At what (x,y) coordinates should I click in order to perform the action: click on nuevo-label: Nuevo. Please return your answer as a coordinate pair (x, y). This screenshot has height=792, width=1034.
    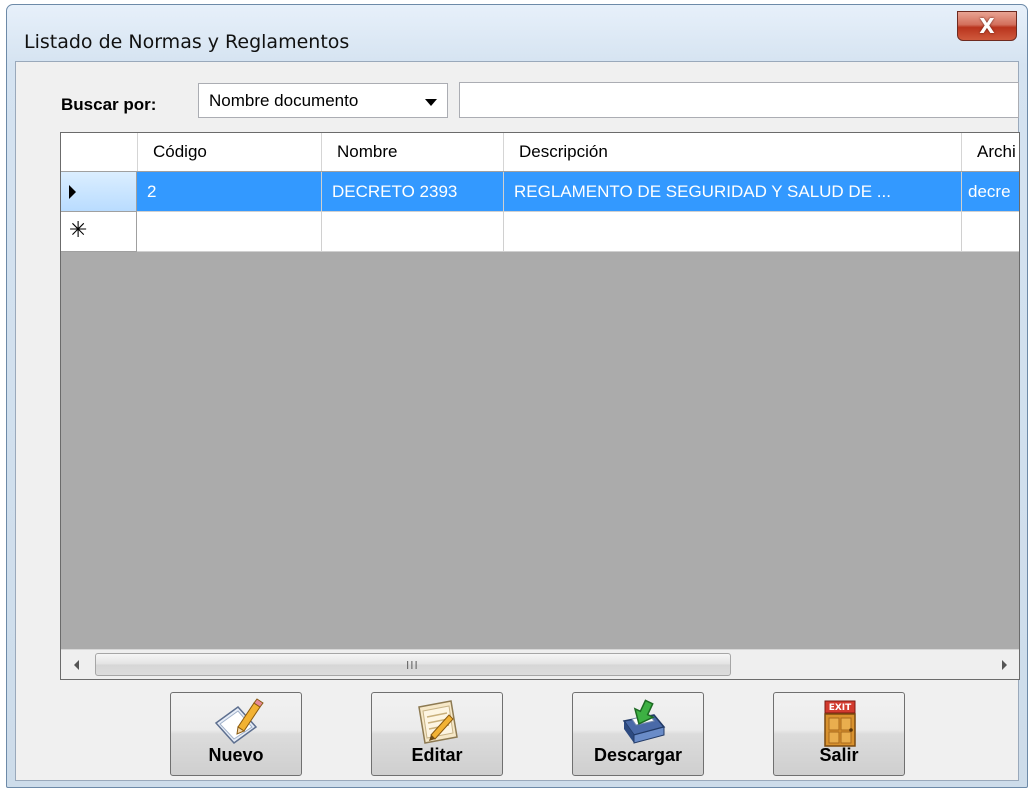
    Looking at the image, I should click on (236, 755).